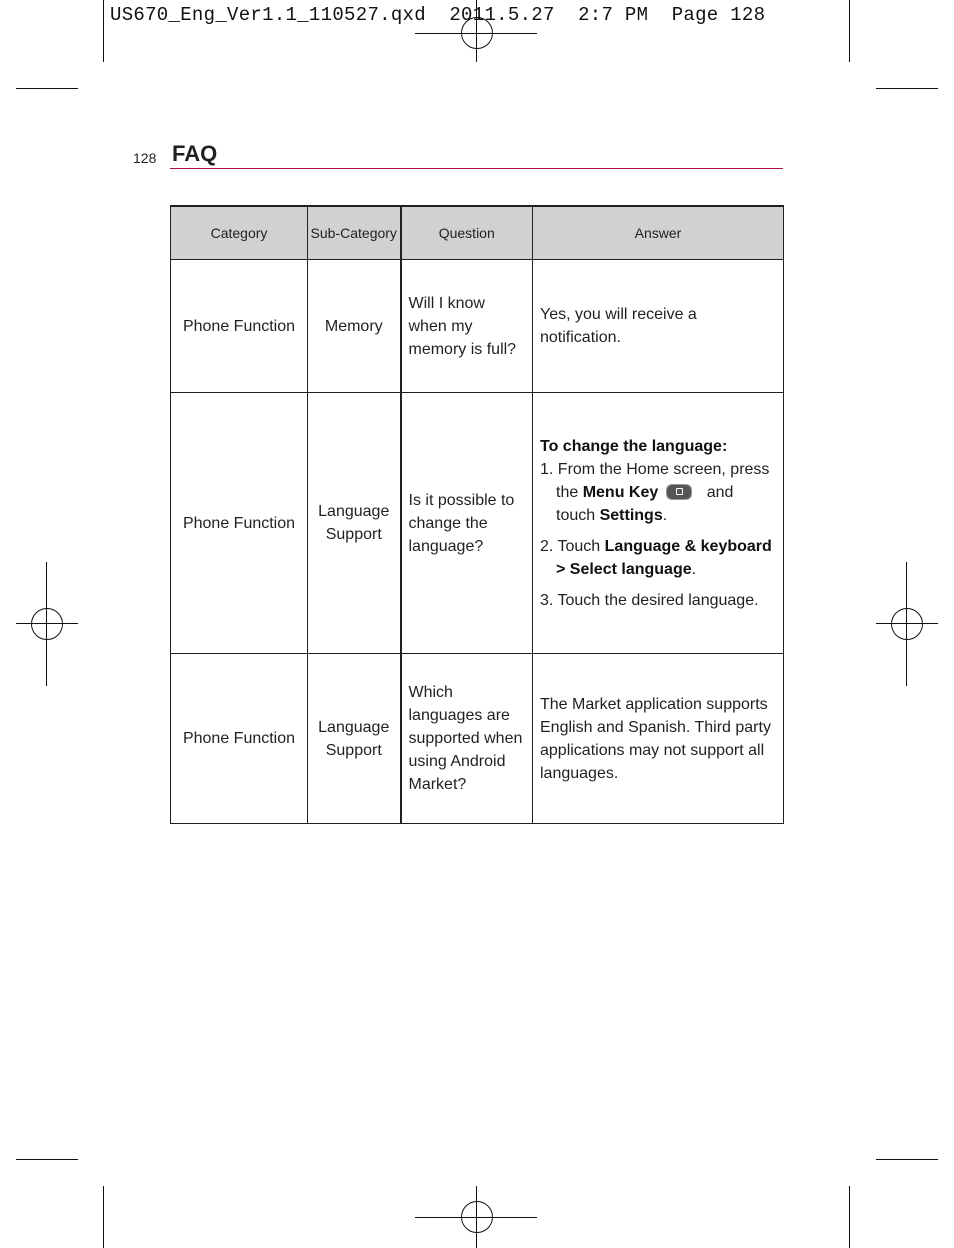  Describe the element at coordinates (658, 326) in the screenshot. I see `cell-answer: Yes, you will receive a notification.` at that location.